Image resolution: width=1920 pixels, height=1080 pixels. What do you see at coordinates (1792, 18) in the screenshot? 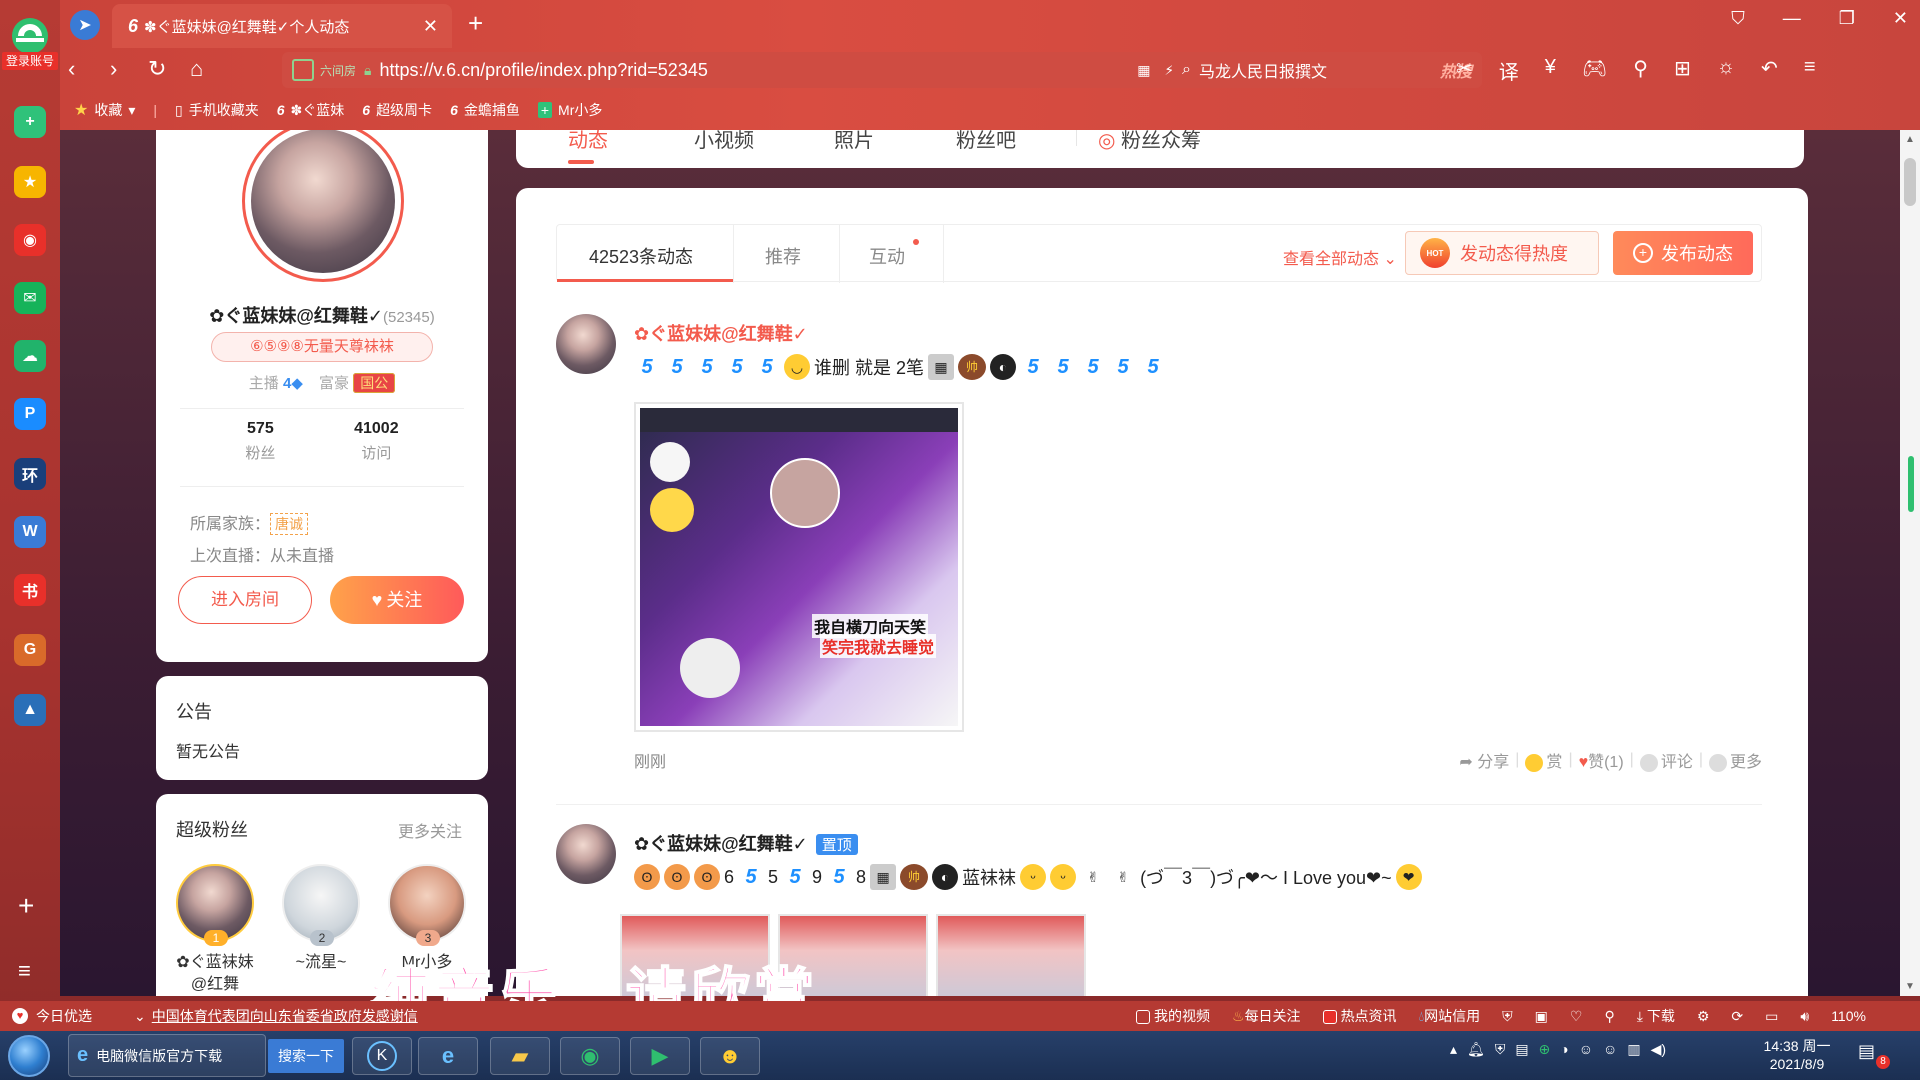
I see `minimize-icon: —` at bounding box center [1792, 18].